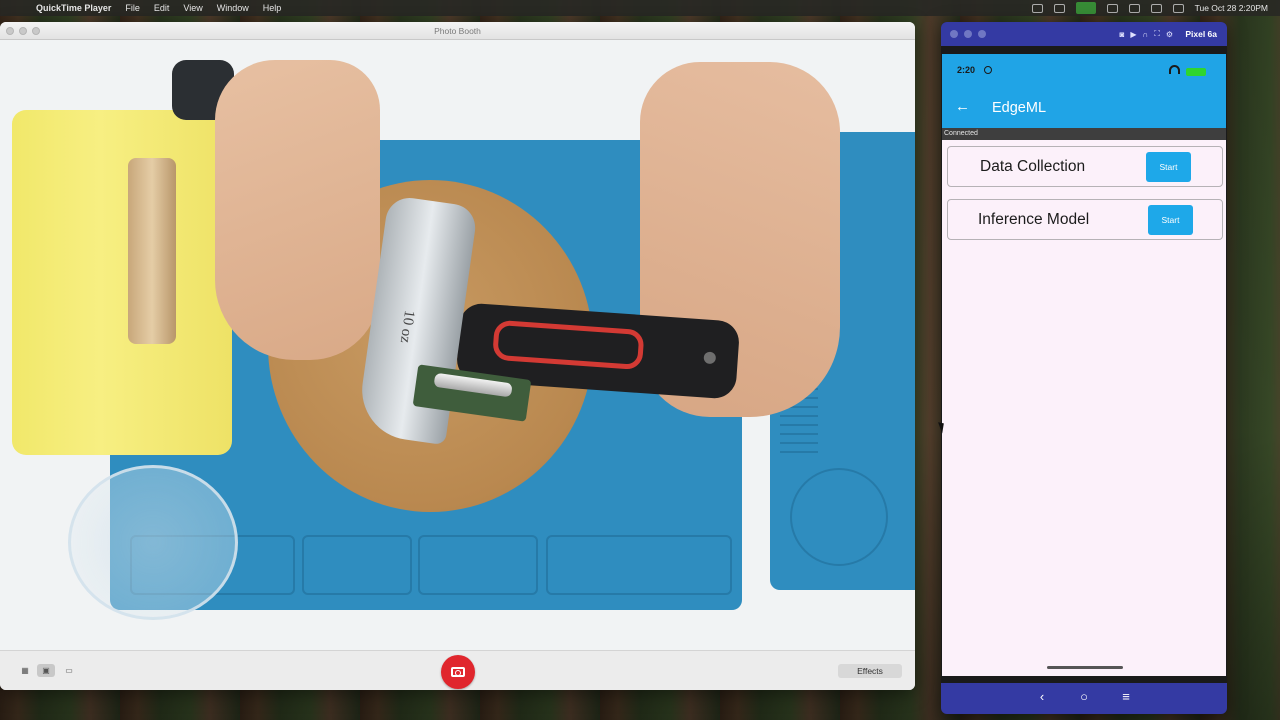  Describe the element at coordinates (192, 8) in the screenshot. I see `menu-view: View` at that location.